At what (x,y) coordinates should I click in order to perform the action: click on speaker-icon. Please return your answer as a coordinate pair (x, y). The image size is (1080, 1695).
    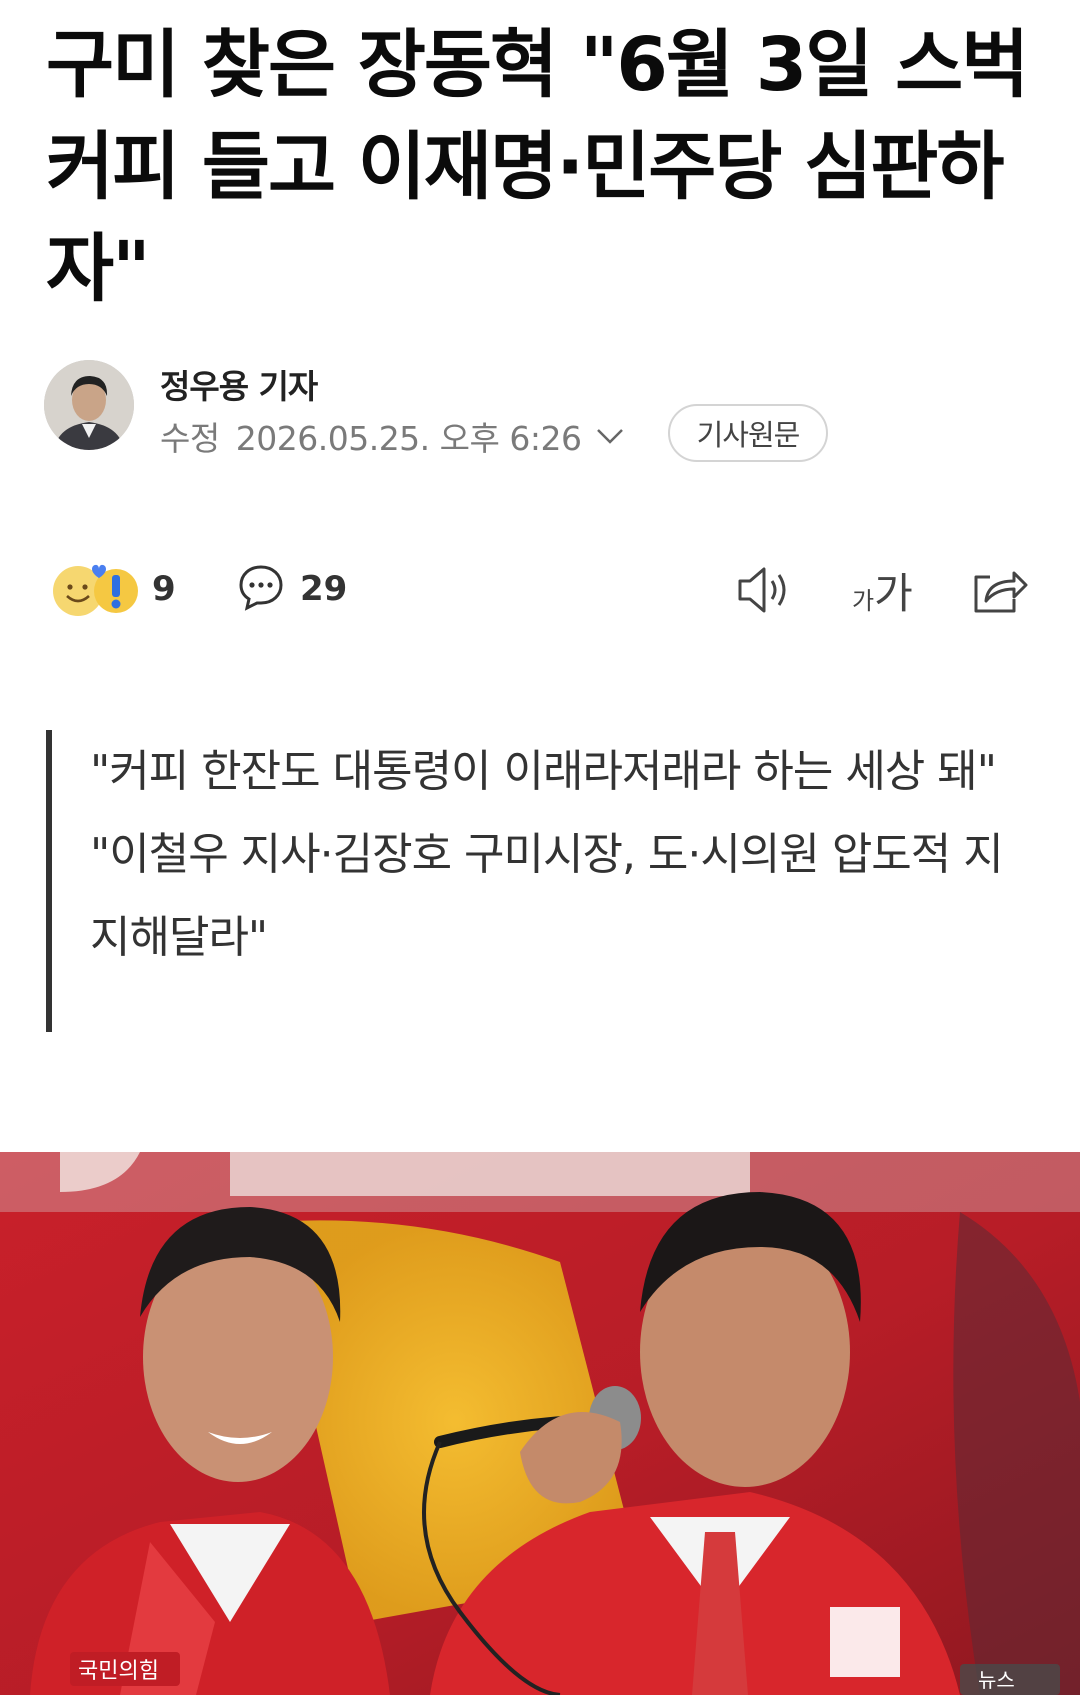
    Looking at the image, I should click on (765, 590).